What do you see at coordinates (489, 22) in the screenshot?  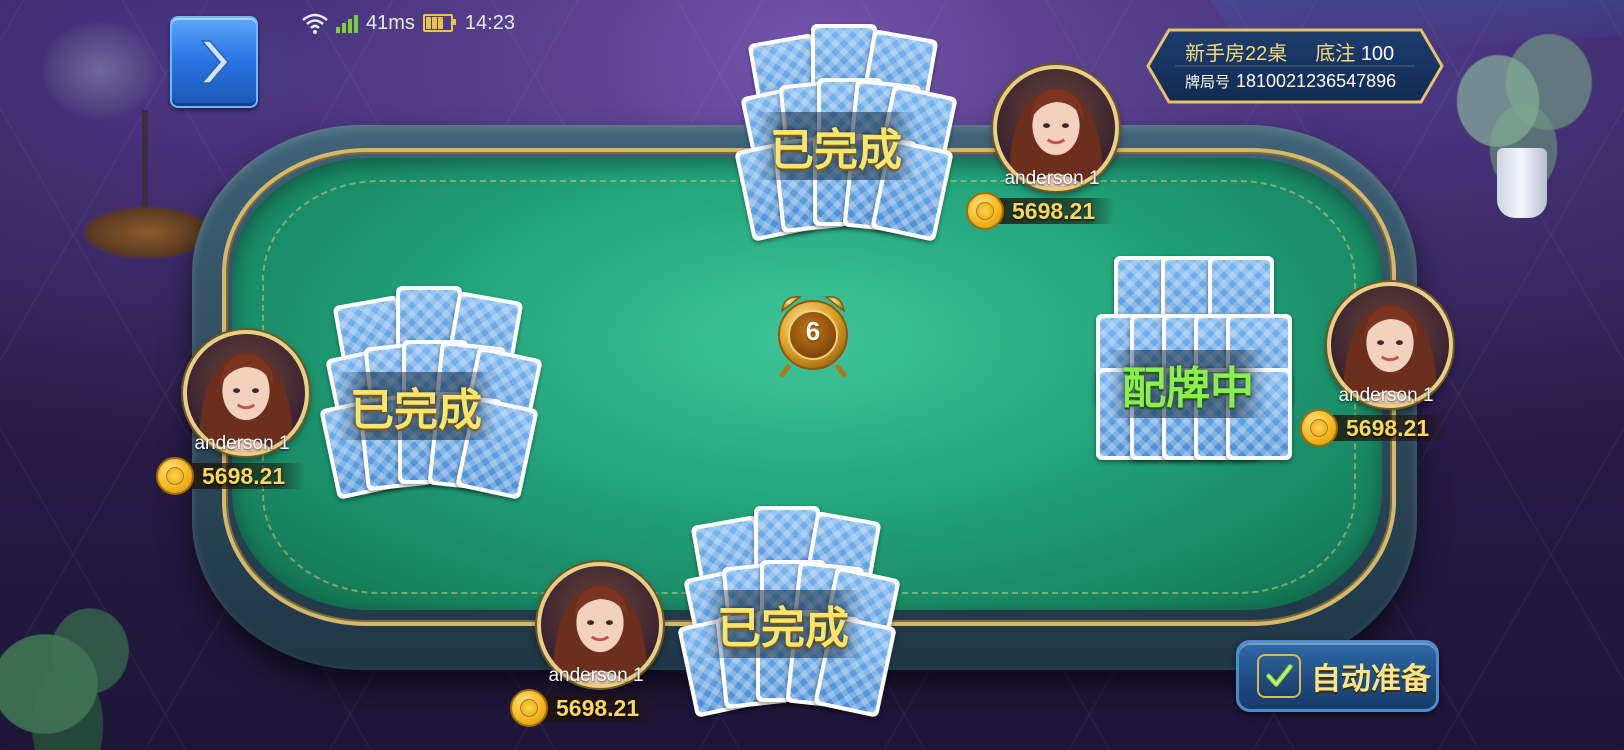 I see `clock-text: 14:23` at bounding box center [489, 22].